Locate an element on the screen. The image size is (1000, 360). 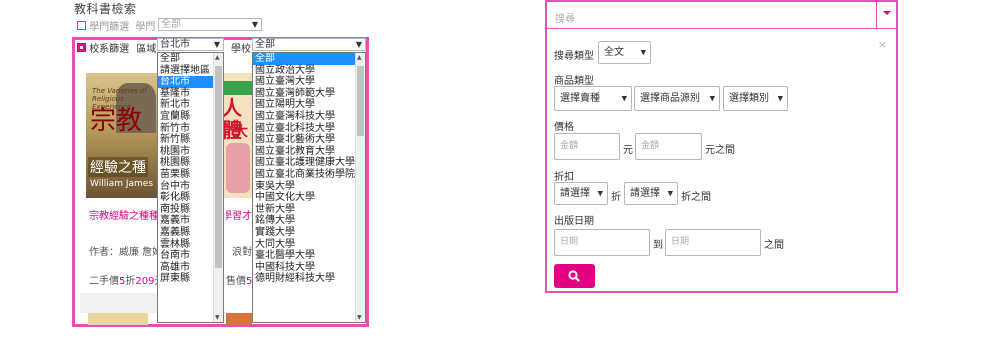
book1-title-link: 宗教經驗之種種 is located at coordinates (124, 214).